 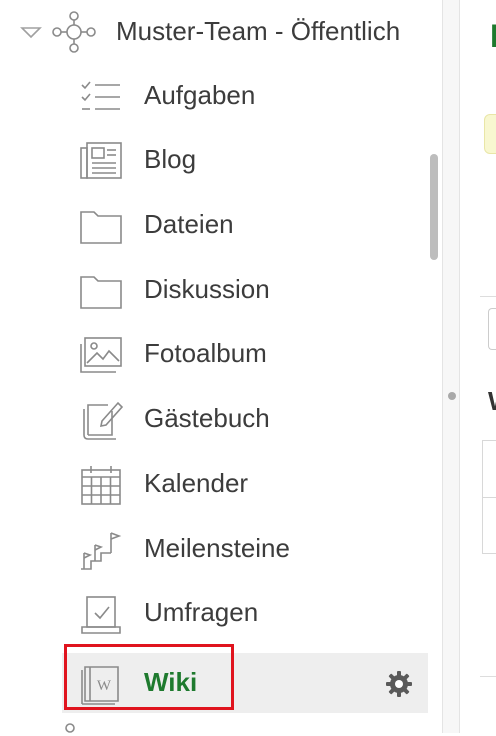 What do you see at coordinates (399, 684) in the screenshot?
I see `gear-icon` at bounding box center [399, 684].